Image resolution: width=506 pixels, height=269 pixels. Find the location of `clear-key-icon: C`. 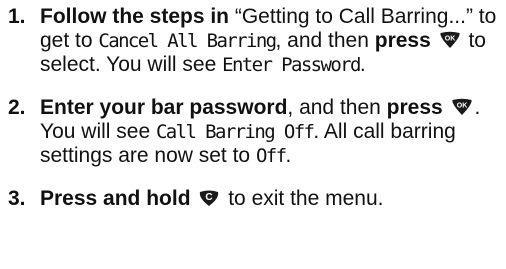

clear-key-icon: C is located at coordinates (209, 198).